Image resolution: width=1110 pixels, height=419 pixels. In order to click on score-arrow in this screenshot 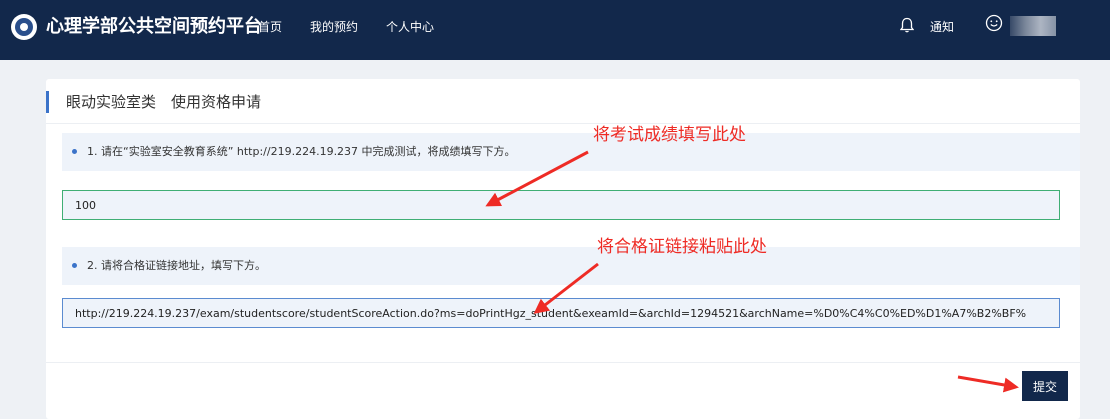, I will do `click(537, 178)`.